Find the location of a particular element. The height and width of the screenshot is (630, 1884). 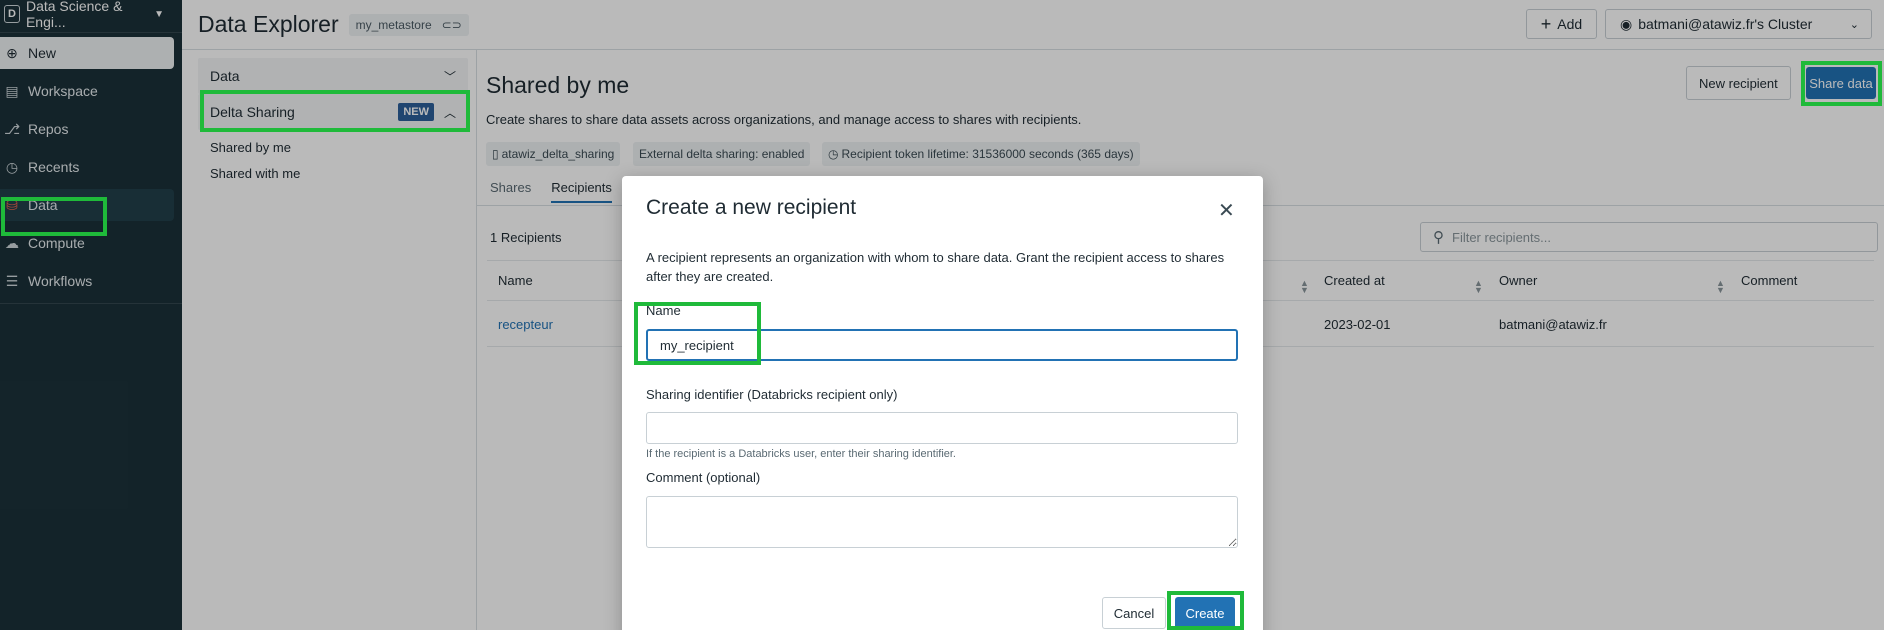

comment-textarea is located at coordinates (942, 522).